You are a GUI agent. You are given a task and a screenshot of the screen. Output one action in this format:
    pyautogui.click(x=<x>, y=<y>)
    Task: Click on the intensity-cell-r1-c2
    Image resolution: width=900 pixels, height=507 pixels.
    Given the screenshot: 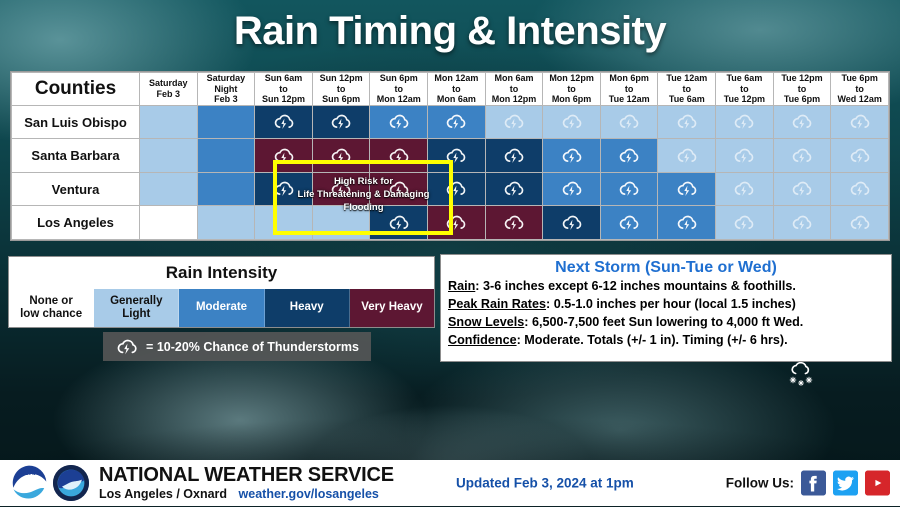 What is the action you would take?
    pyautogui.click(x=283, y=155)
    